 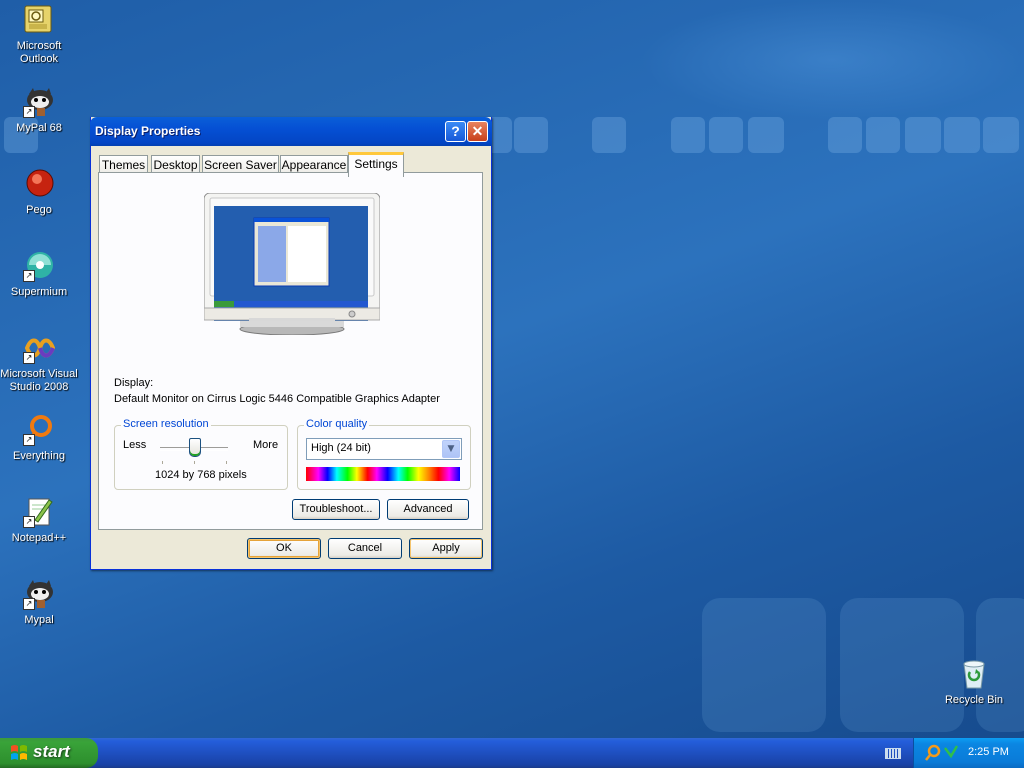 I want to click on desktop-icon-everything: ↗ Everything, so click(x=39, y=438).